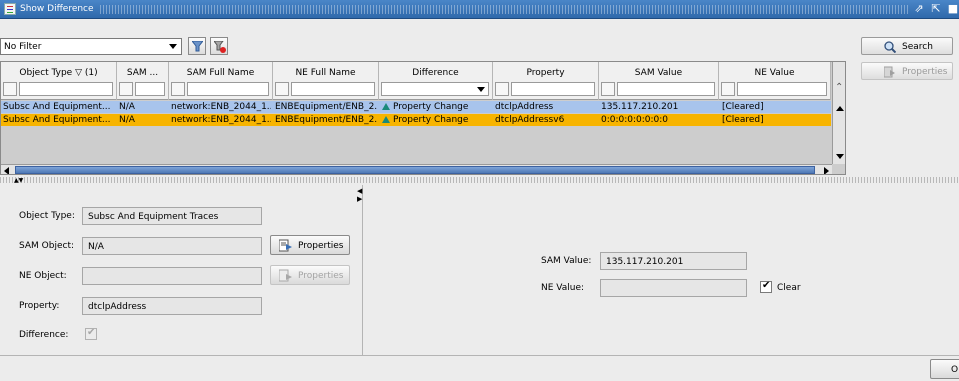 This screenshot has height=381, width=959. I want to click on object-type-value: Subsc And Equipment Traces, so click(153, 217).